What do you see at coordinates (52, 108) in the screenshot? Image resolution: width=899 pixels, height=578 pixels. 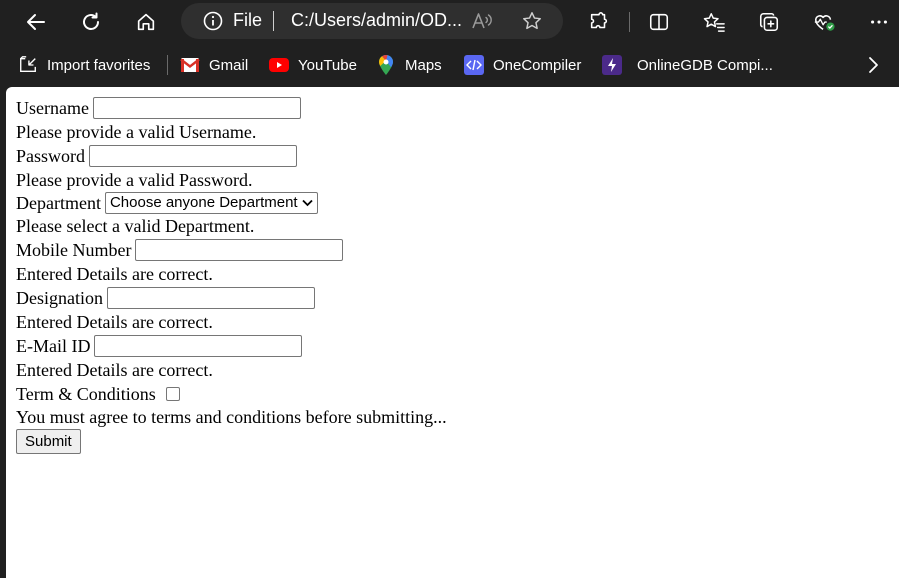 I see `username-label: Username` at bounding box center [52, 108].